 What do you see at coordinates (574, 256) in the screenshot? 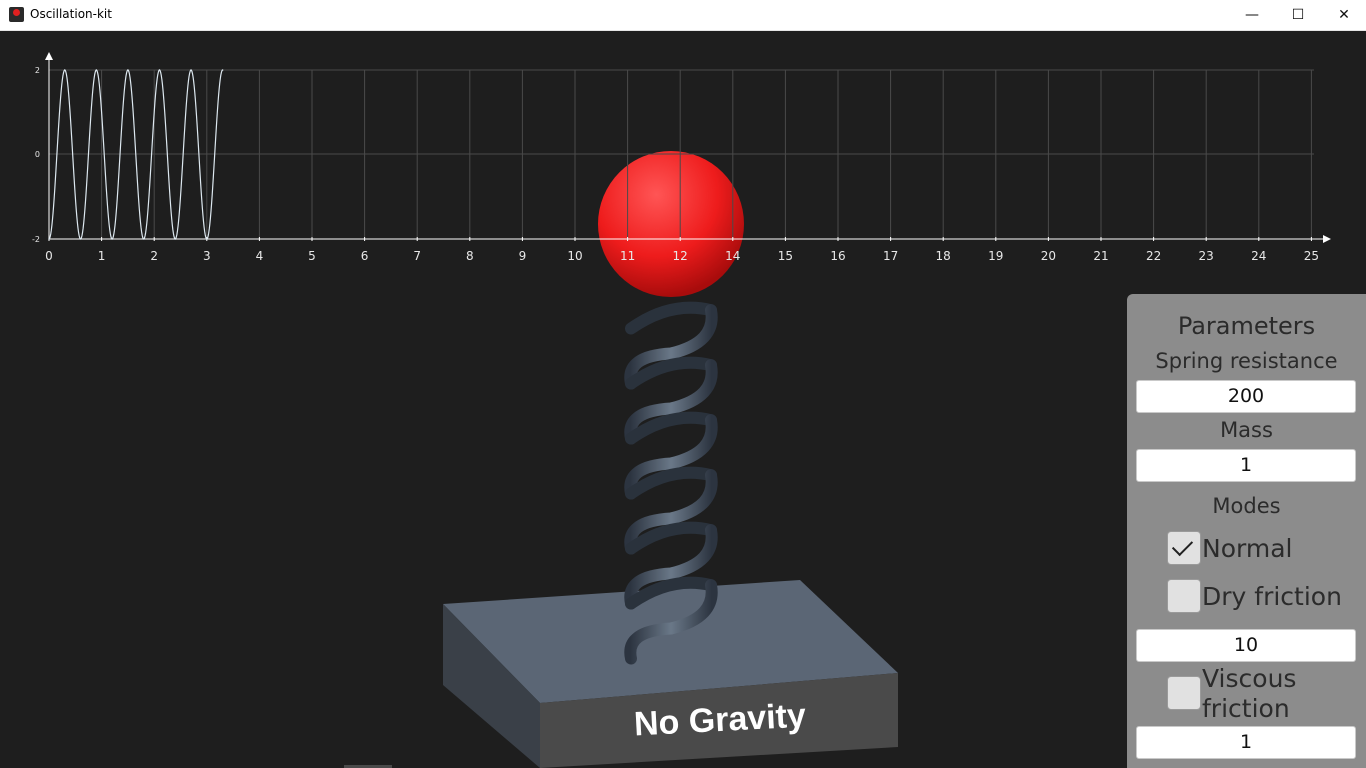
I see `x-tick-label: 10` at bounding box center [574, 256].